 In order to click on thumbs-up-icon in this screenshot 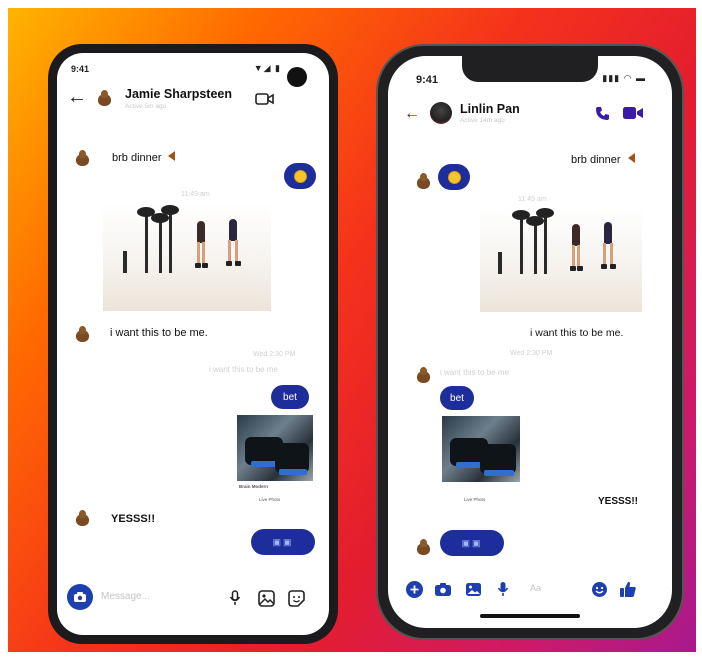, I will do `click(628, 589)`.